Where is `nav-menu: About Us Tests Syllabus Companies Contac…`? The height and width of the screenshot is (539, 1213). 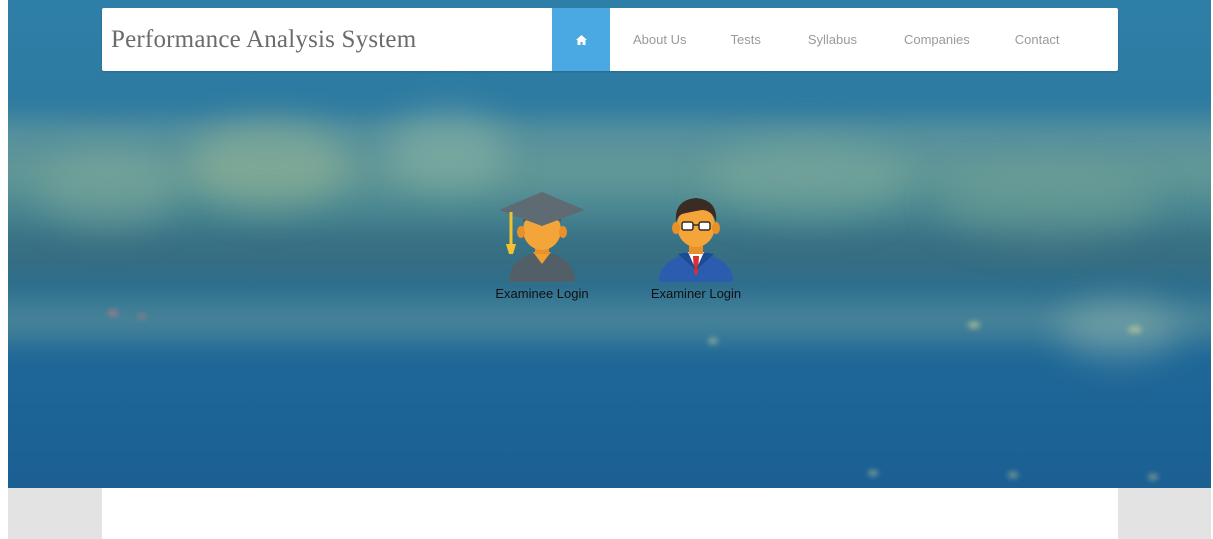
nav-menu: About Us Tests Syllabus Companies Contac… is located at coordinates (806, 39).